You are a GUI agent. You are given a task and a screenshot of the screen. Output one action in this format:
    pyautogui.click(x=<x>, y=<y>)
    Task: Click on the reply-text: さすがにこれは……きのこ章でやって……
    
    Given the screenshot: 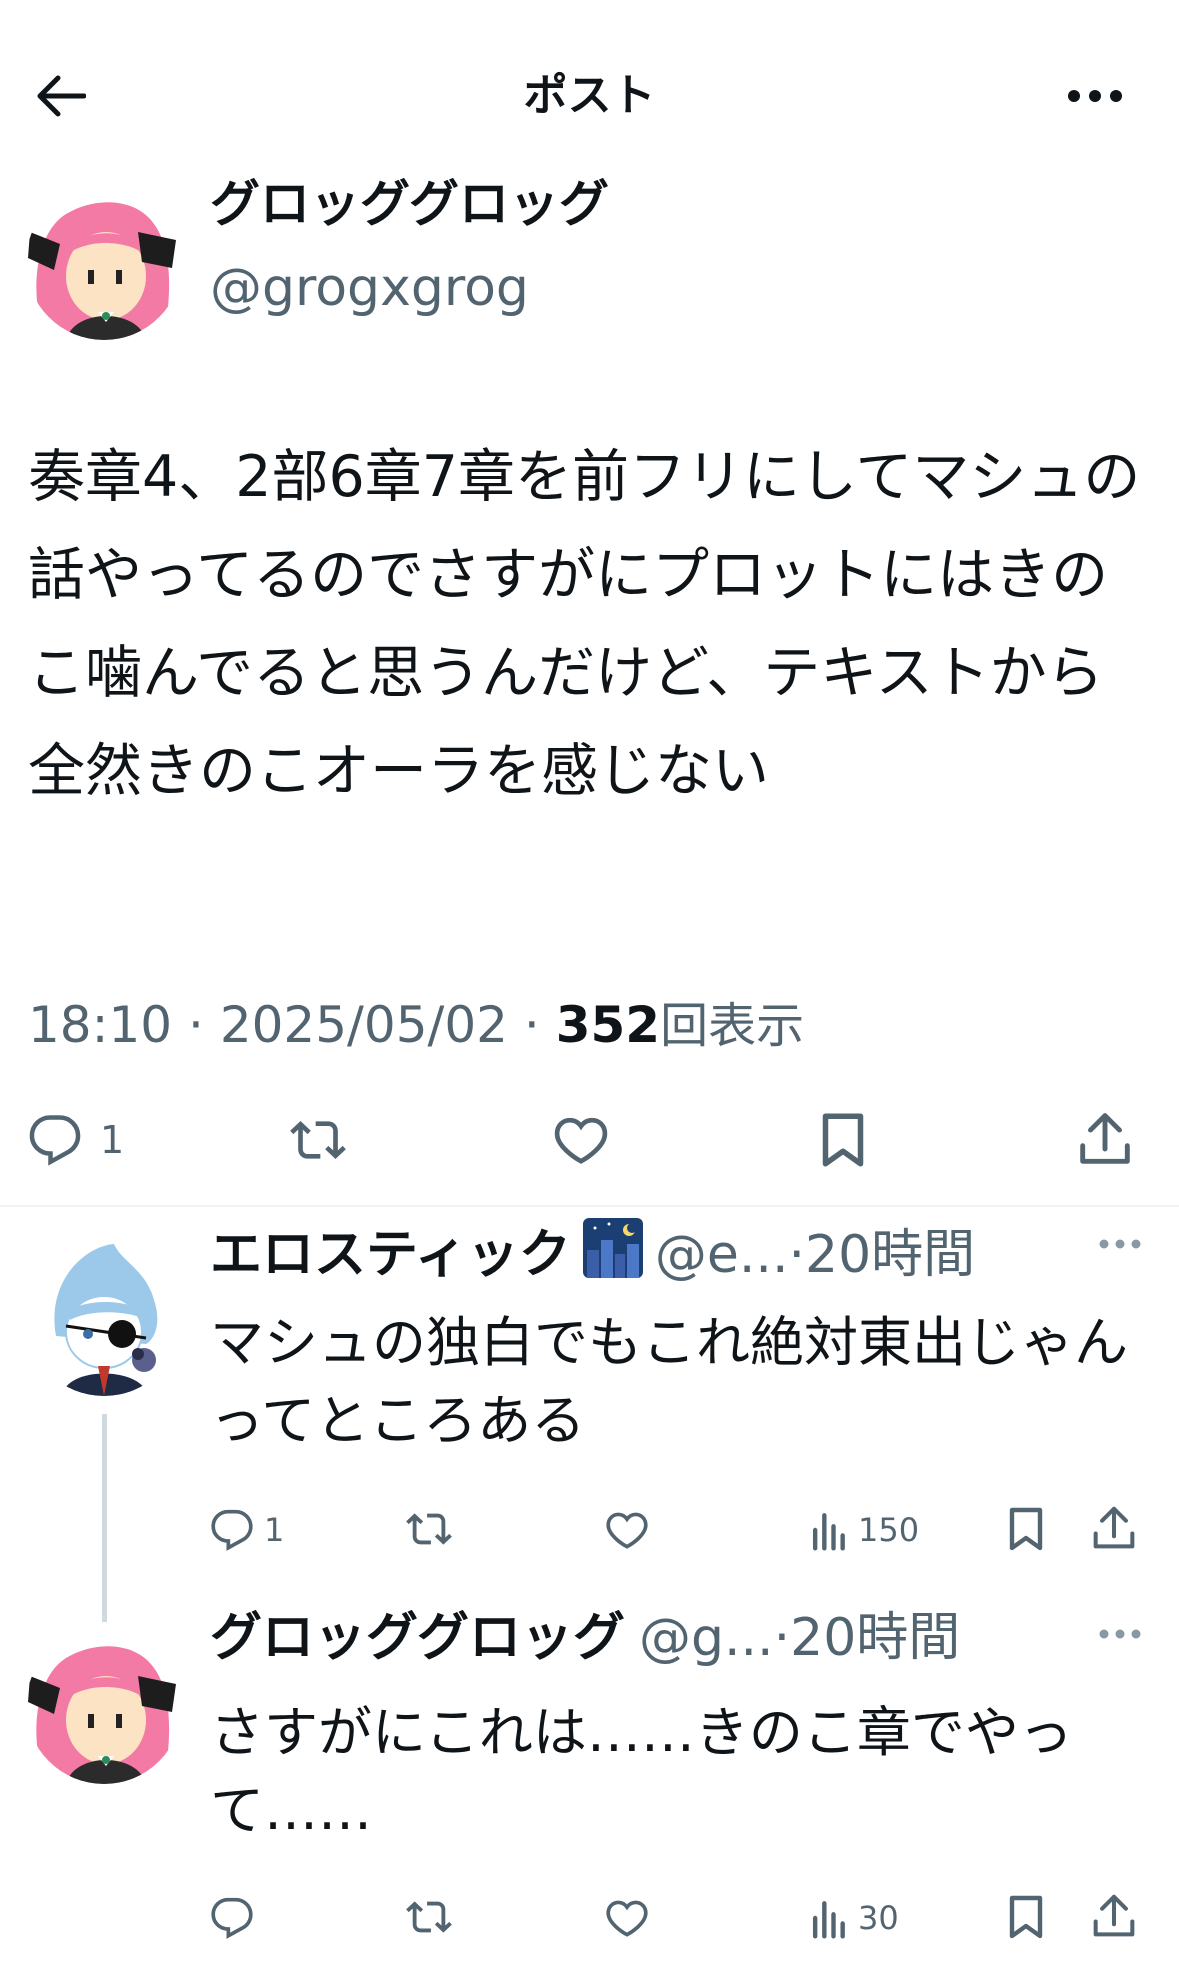 What is the action you would take?
    pyautogui.click(x=641, y=1771)
    